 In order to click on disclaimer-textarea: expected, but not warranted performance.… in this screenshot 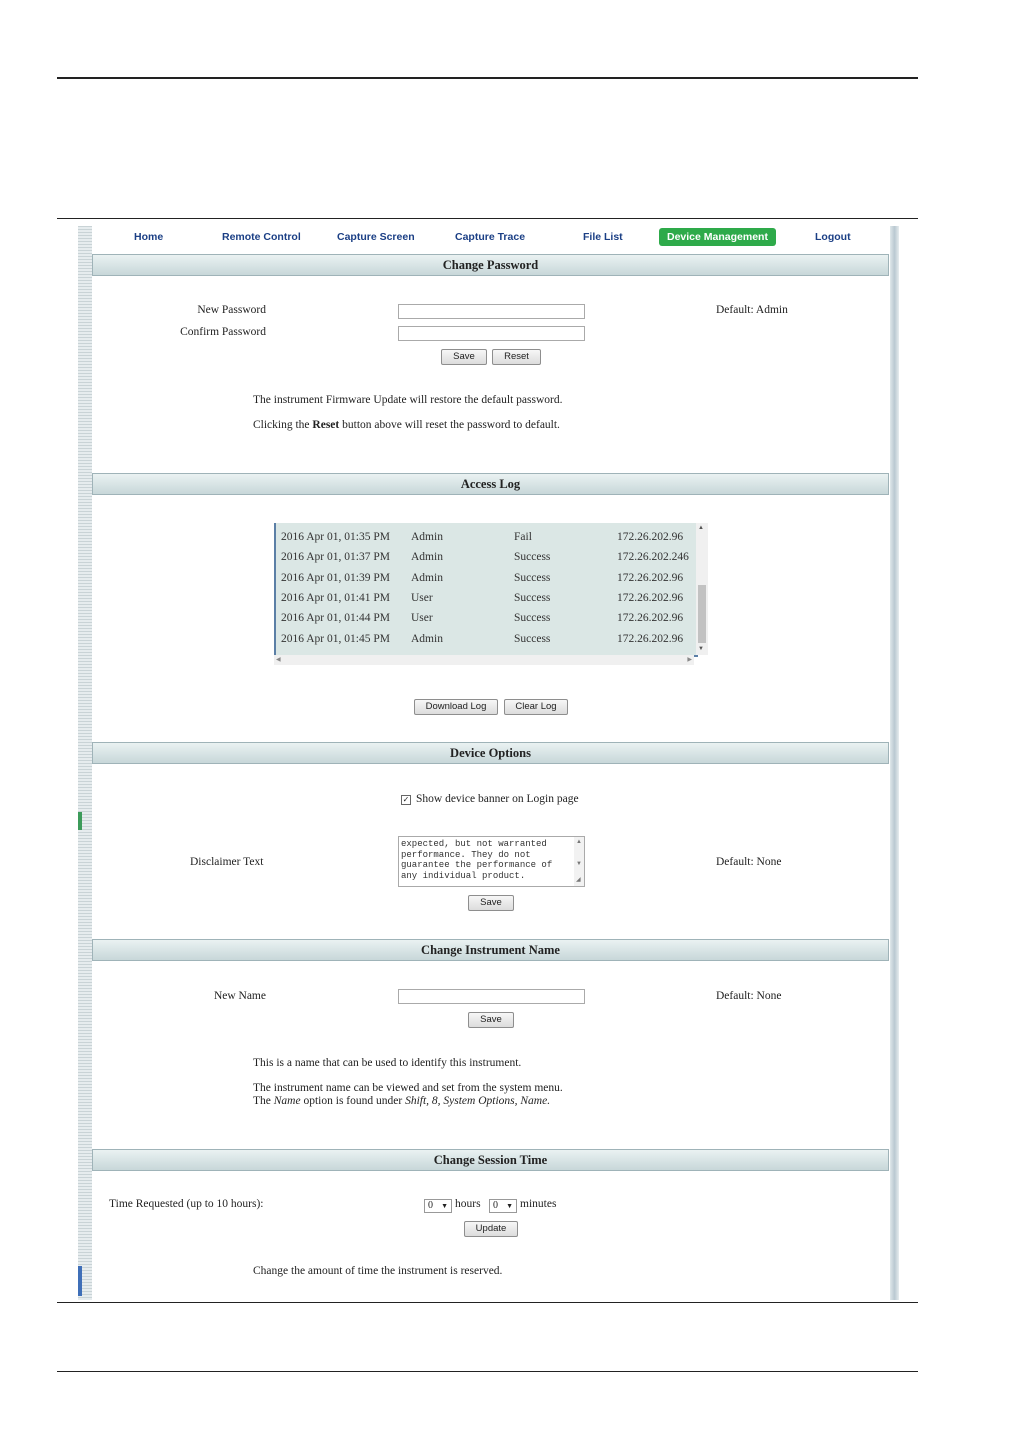, I will do `click(491, 861)`.